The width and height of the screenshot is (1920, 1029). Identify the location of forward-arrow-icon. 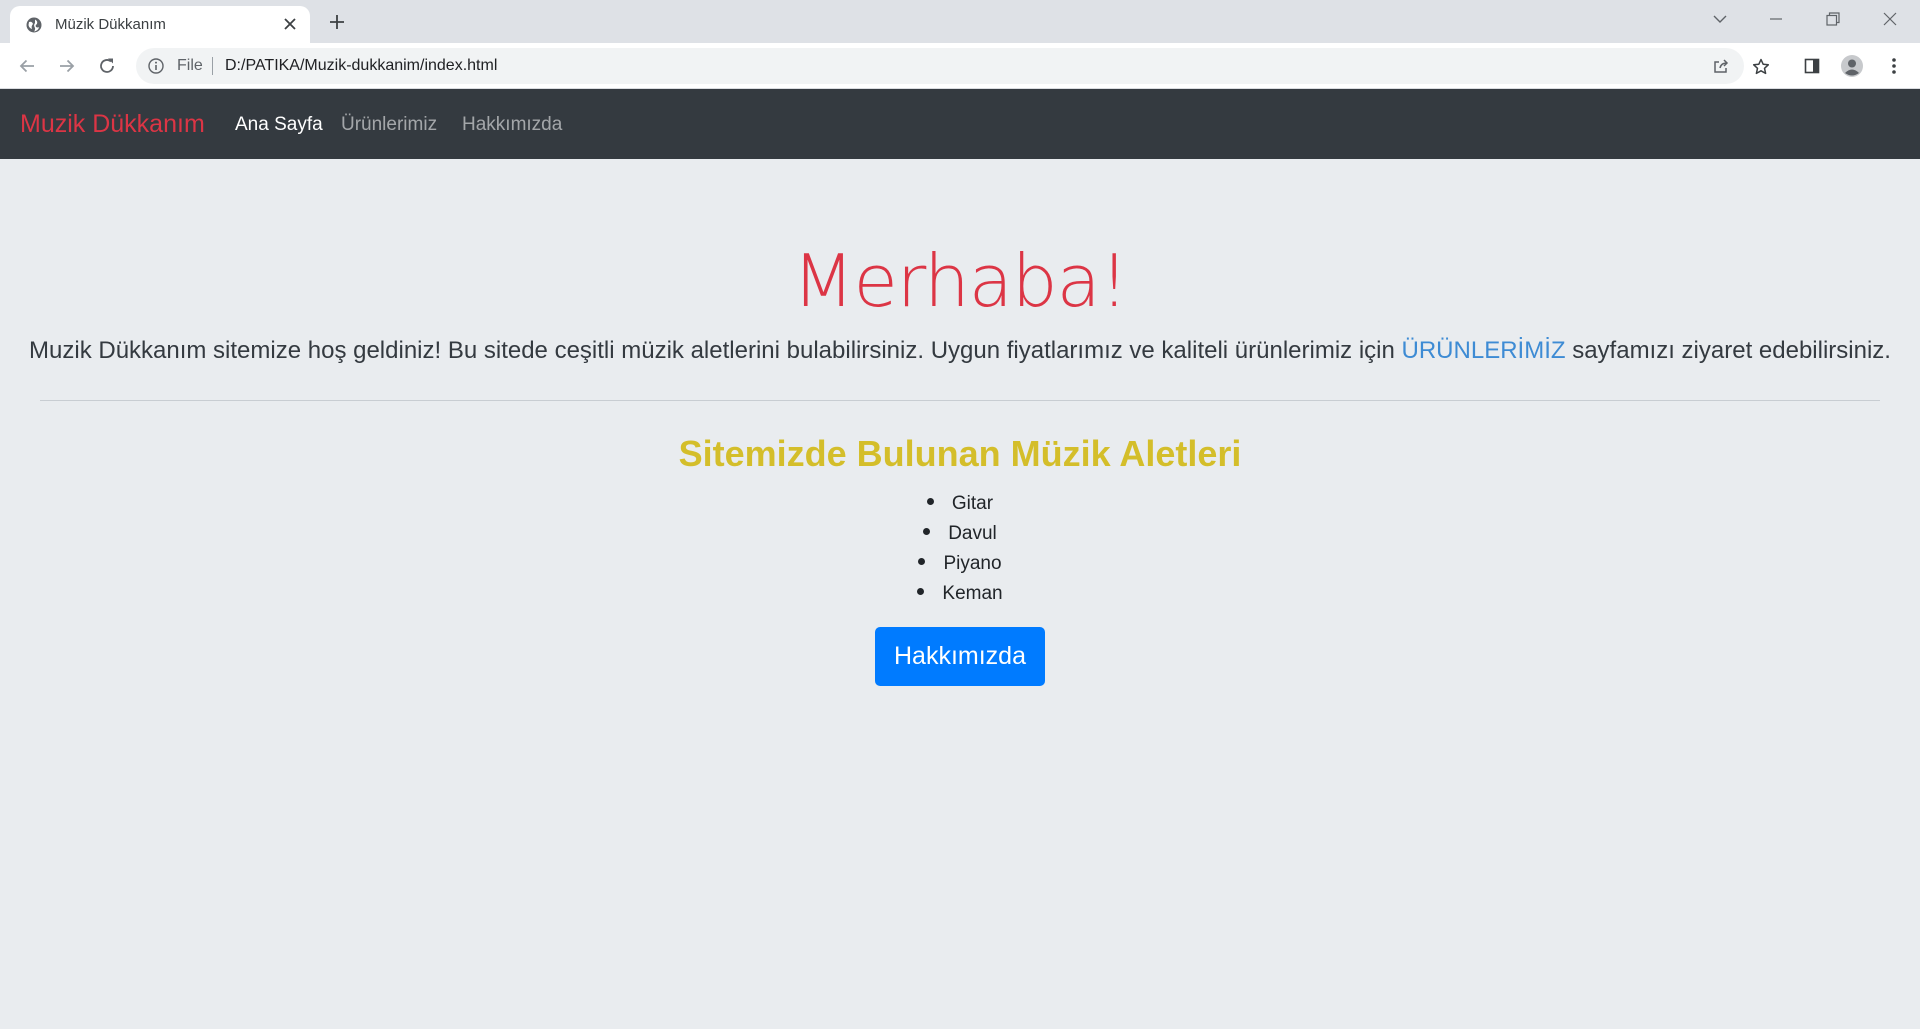
(67, 66).